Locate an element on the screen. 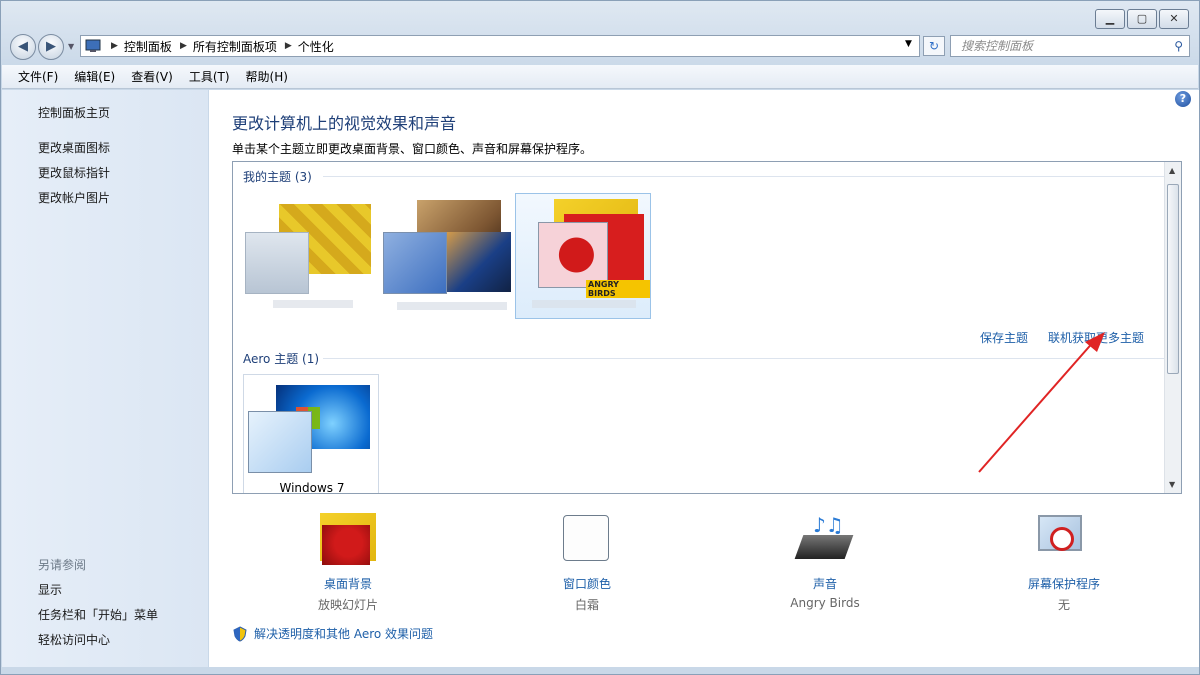  menu-file: 文件(F) is located at coordinates (38, 76).